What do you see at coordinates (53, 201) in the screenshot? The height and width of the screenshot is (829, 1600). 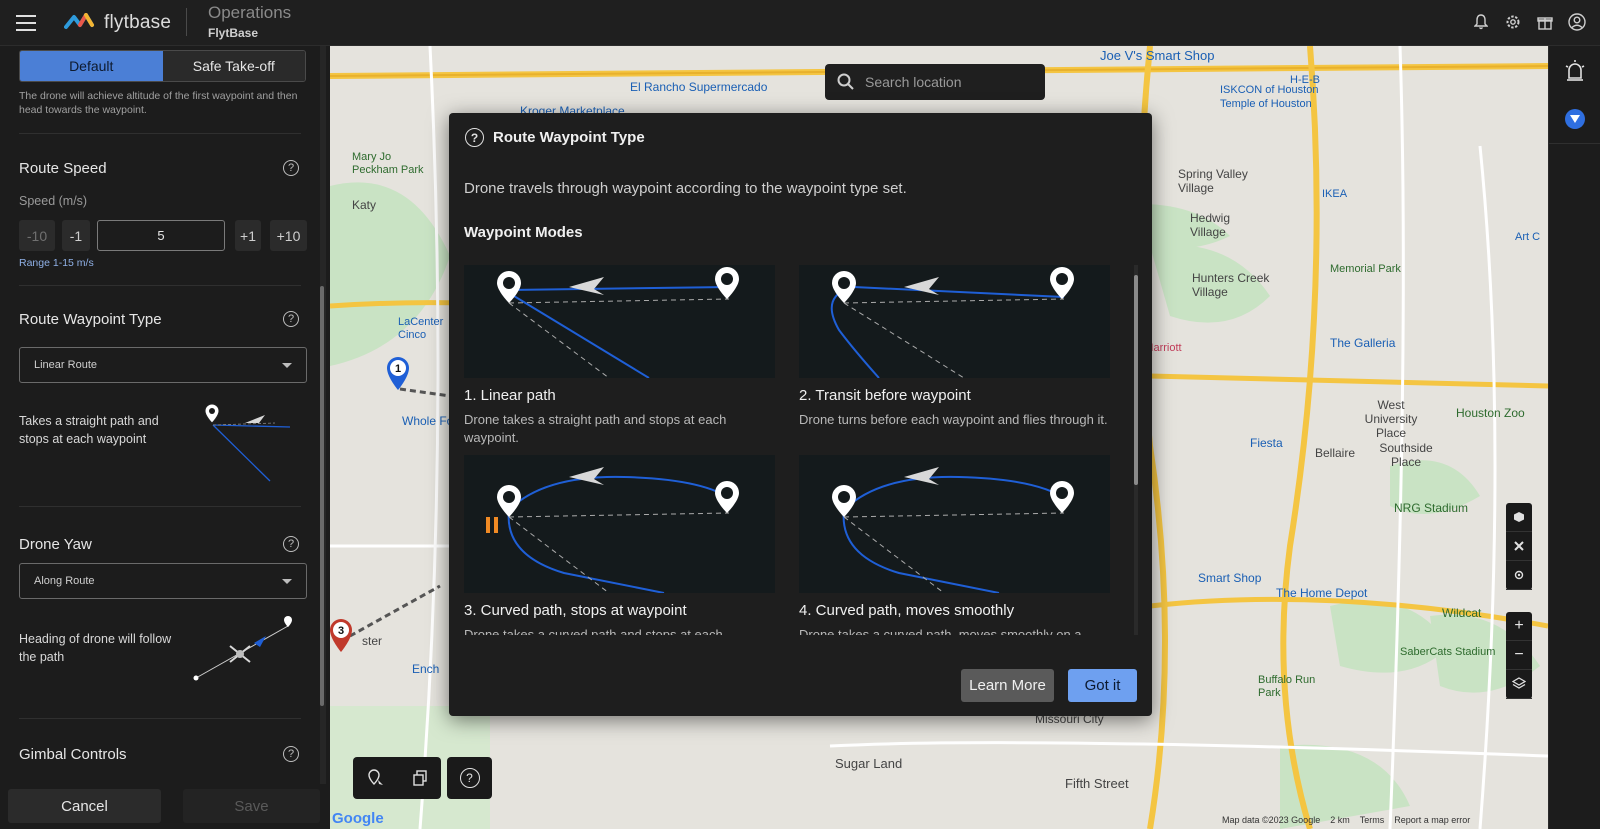 I see `speed-label: Speed (m/s)` at bounding box center [53, 201].